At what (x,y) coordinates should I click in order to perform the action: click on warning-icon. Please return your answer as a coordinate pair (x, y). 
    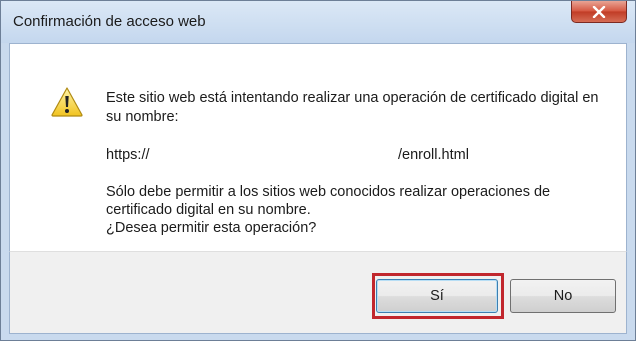
    Looking at the image, I should click on (67, 102).